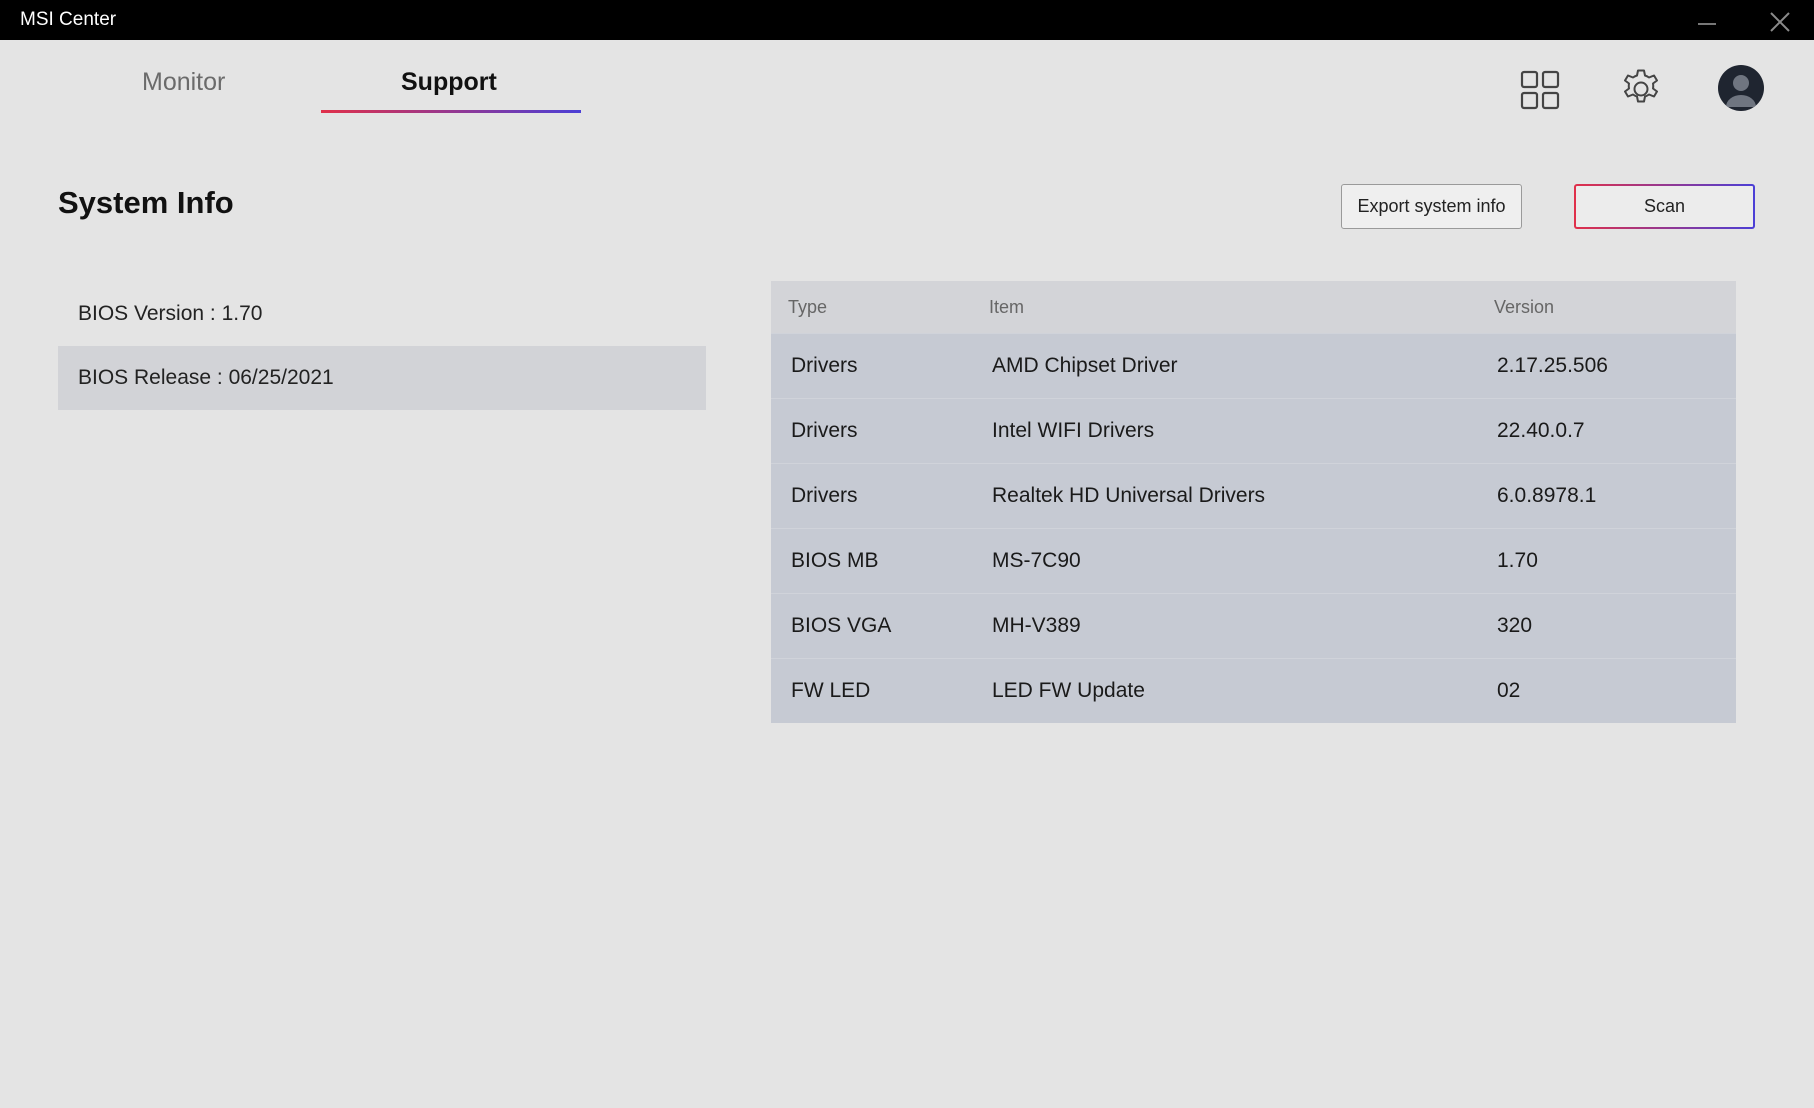 The width and height of the screenshot is (1814, 1108). I want to click on cell-type: BIOS VGA, so click(841, 625).